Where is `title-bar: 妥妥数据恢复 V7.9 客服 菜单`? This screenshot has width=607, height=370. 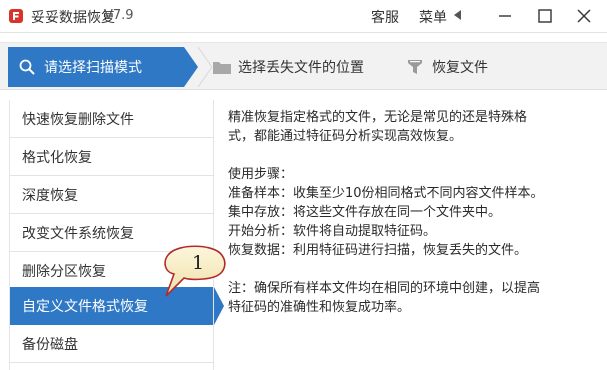 title-bar: 妥妥数据恢复 V7.9 客服 菜单 is located at coordinates (303, 16).